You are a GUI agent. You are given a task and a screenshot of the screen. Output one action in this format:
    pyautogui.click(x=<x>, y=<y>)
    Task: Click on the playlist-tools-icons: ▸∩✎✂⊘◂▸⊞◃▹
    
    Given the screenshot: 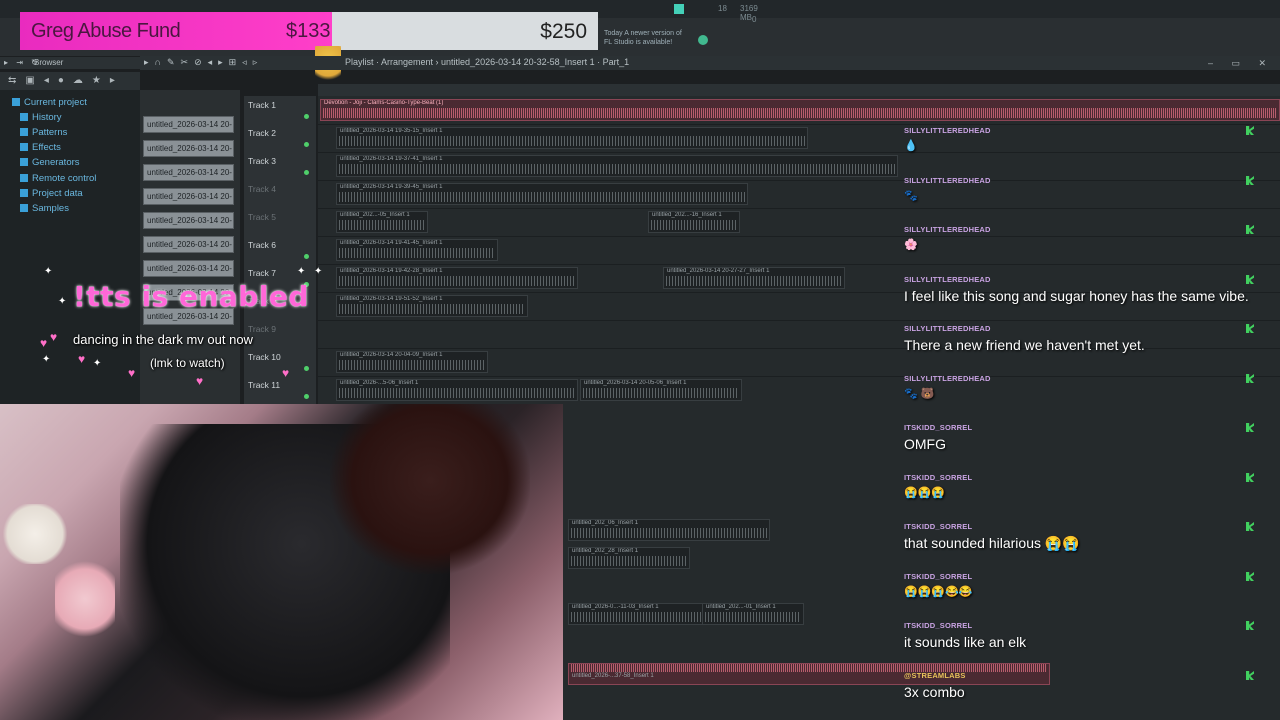 What is the action you would take?
    pyautogui.click(x=203, y=62)
    